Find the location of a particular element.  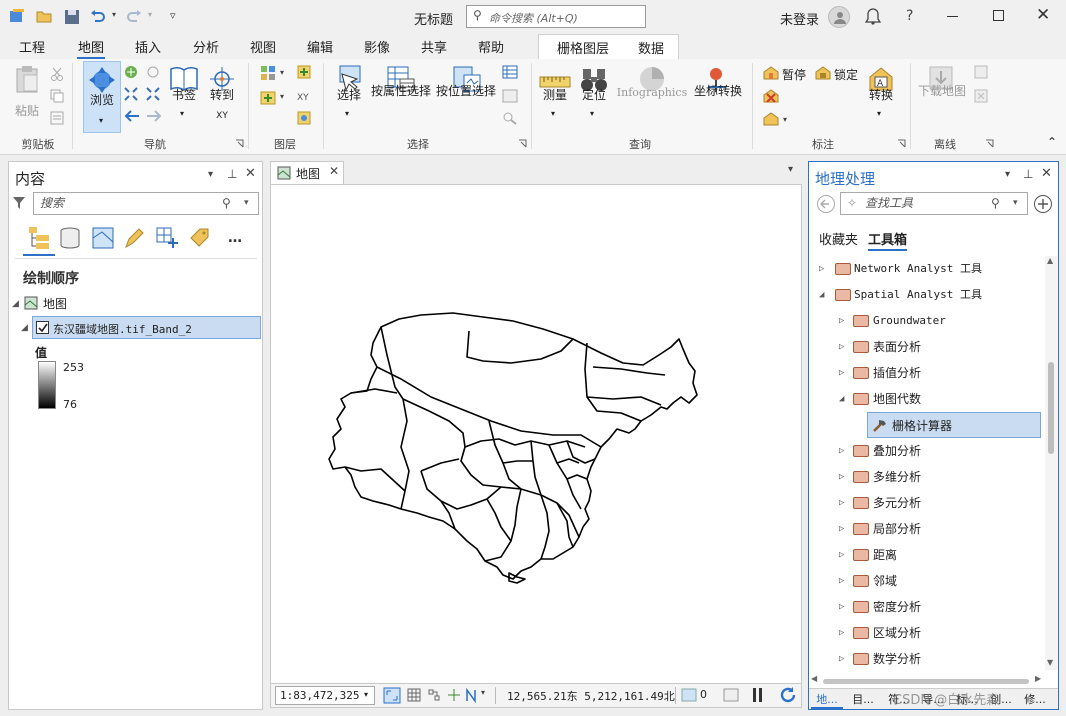

open-project-icon is located at coordinates (44, 16).